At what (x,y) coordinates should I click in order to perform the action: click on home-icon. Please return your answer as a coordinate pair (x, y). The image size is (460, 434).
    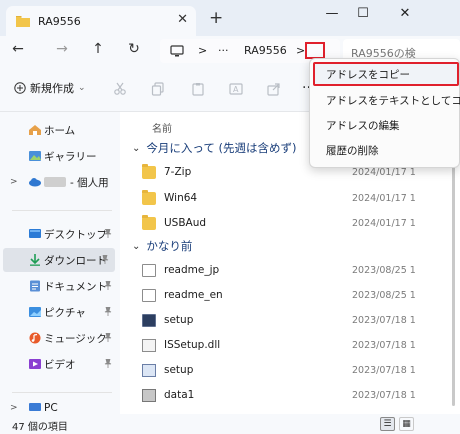
    Looking at the image, I should click on (35, 130).